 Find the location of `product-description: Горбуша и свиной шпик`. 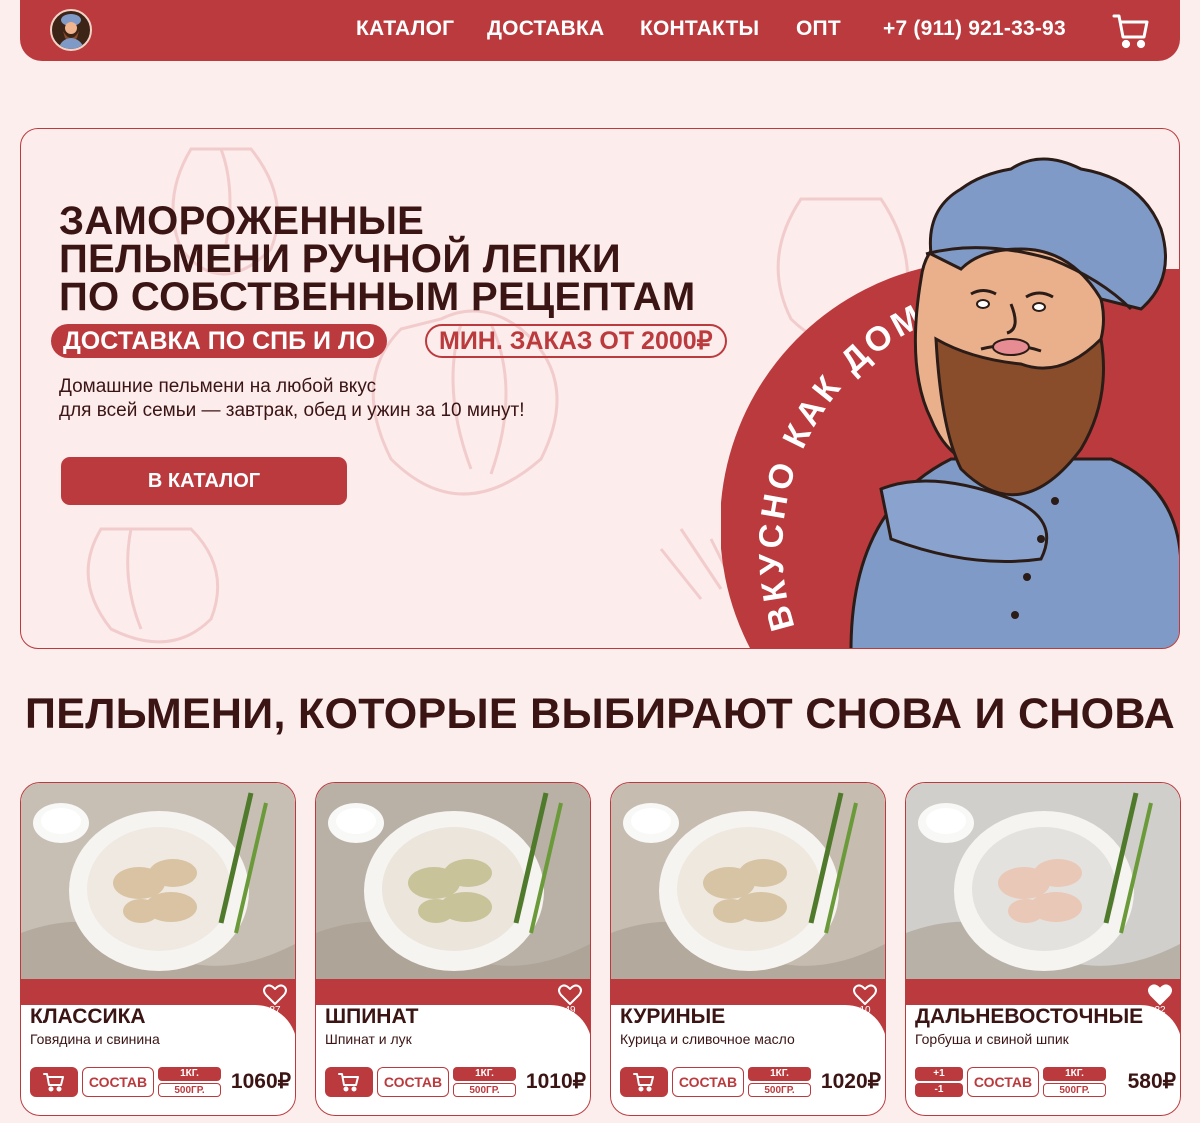

product-description: Горбуша и свиной шпик is located at coordinates (992, 1039).